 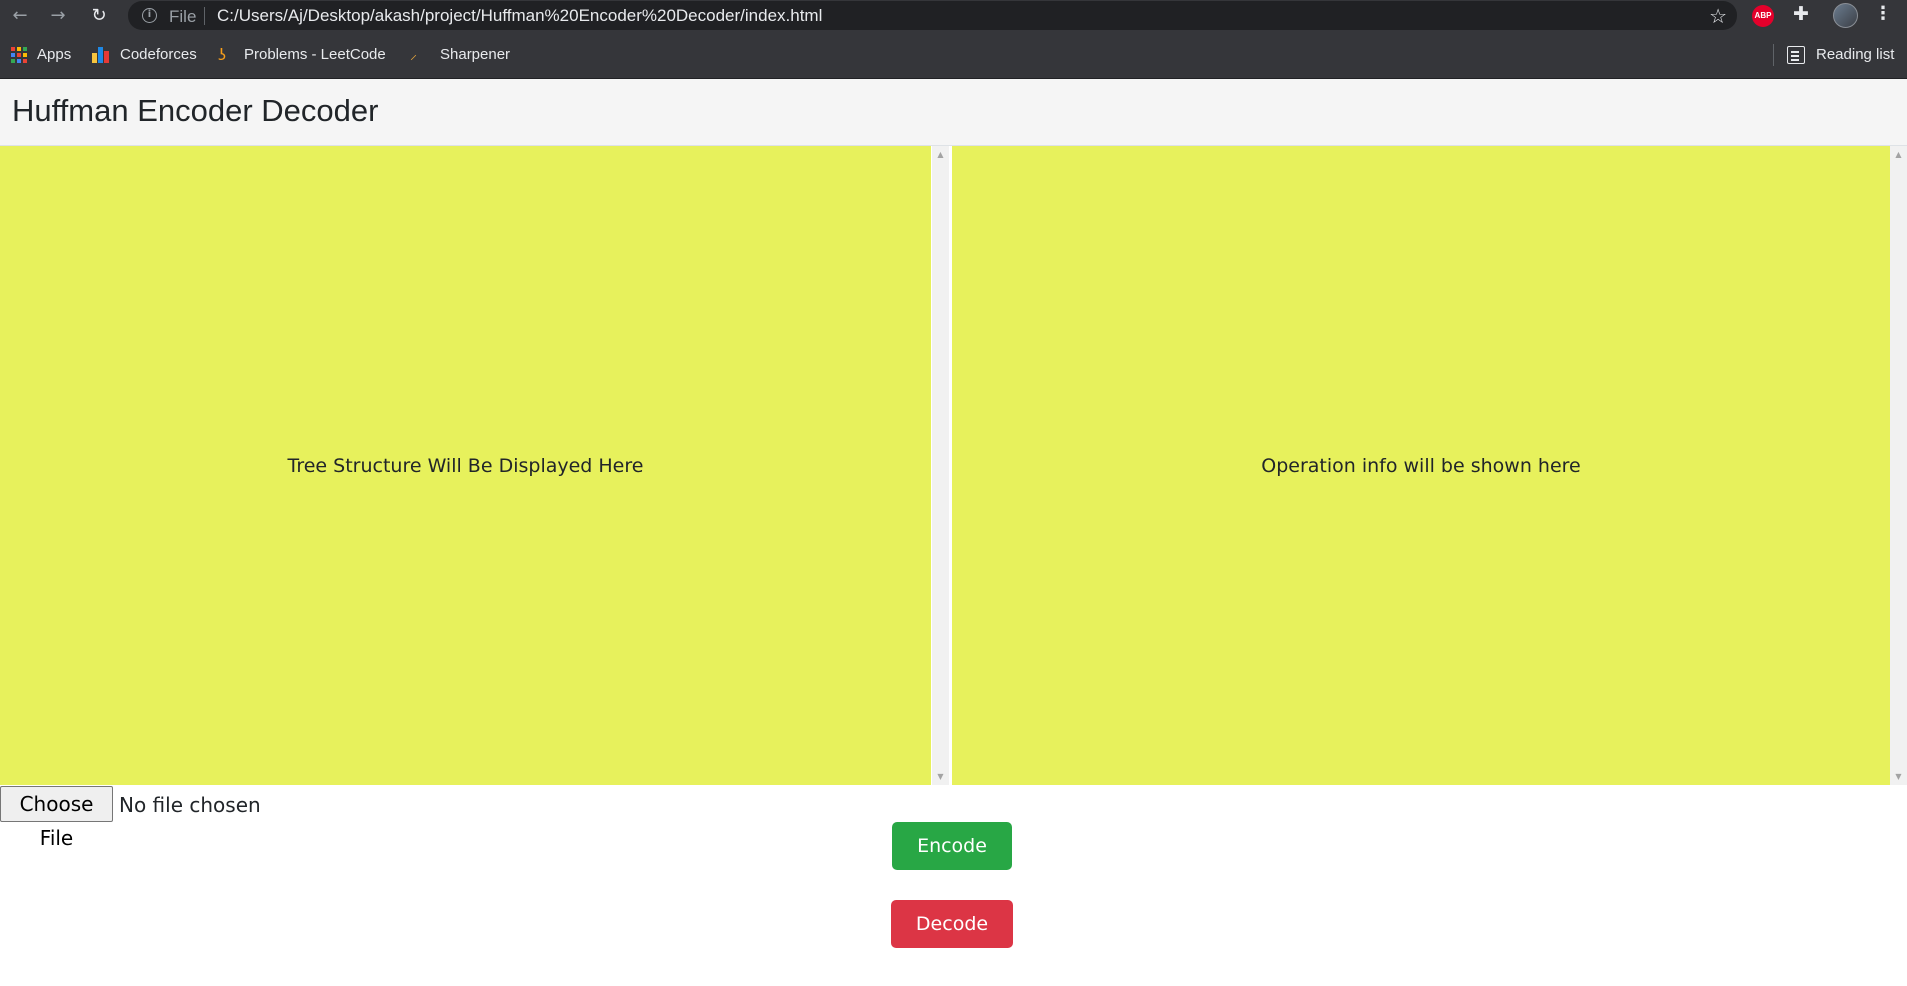 I want to click on info-placeholder-text: Operation info will be shown here, so click(x=1421, y=466).